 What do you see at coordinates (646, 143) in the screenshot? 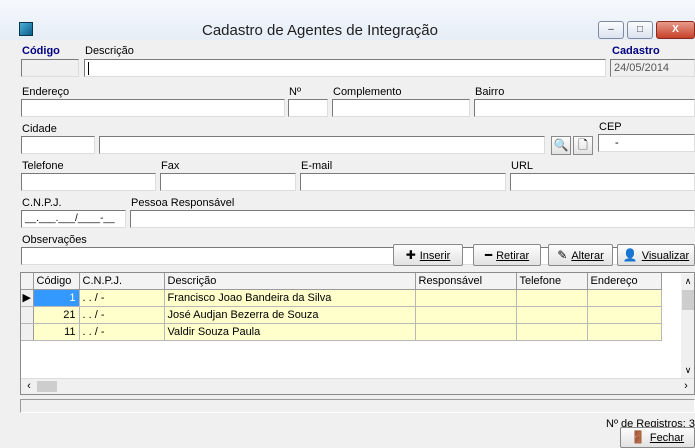
I see `cep-field: -` at bounding box center [646, 143].